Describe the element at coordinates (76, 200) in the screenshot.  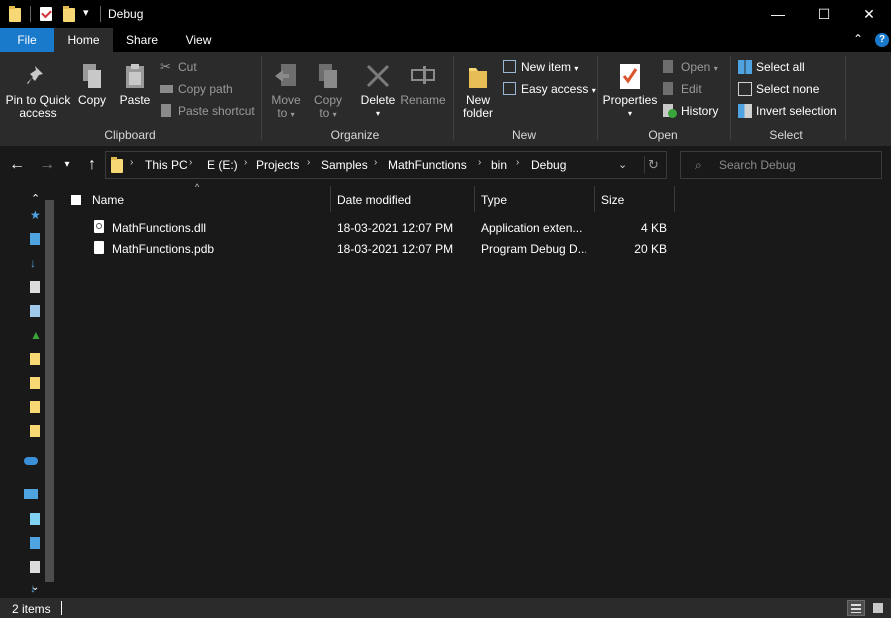
I see `select-all-checkbox` at that location.